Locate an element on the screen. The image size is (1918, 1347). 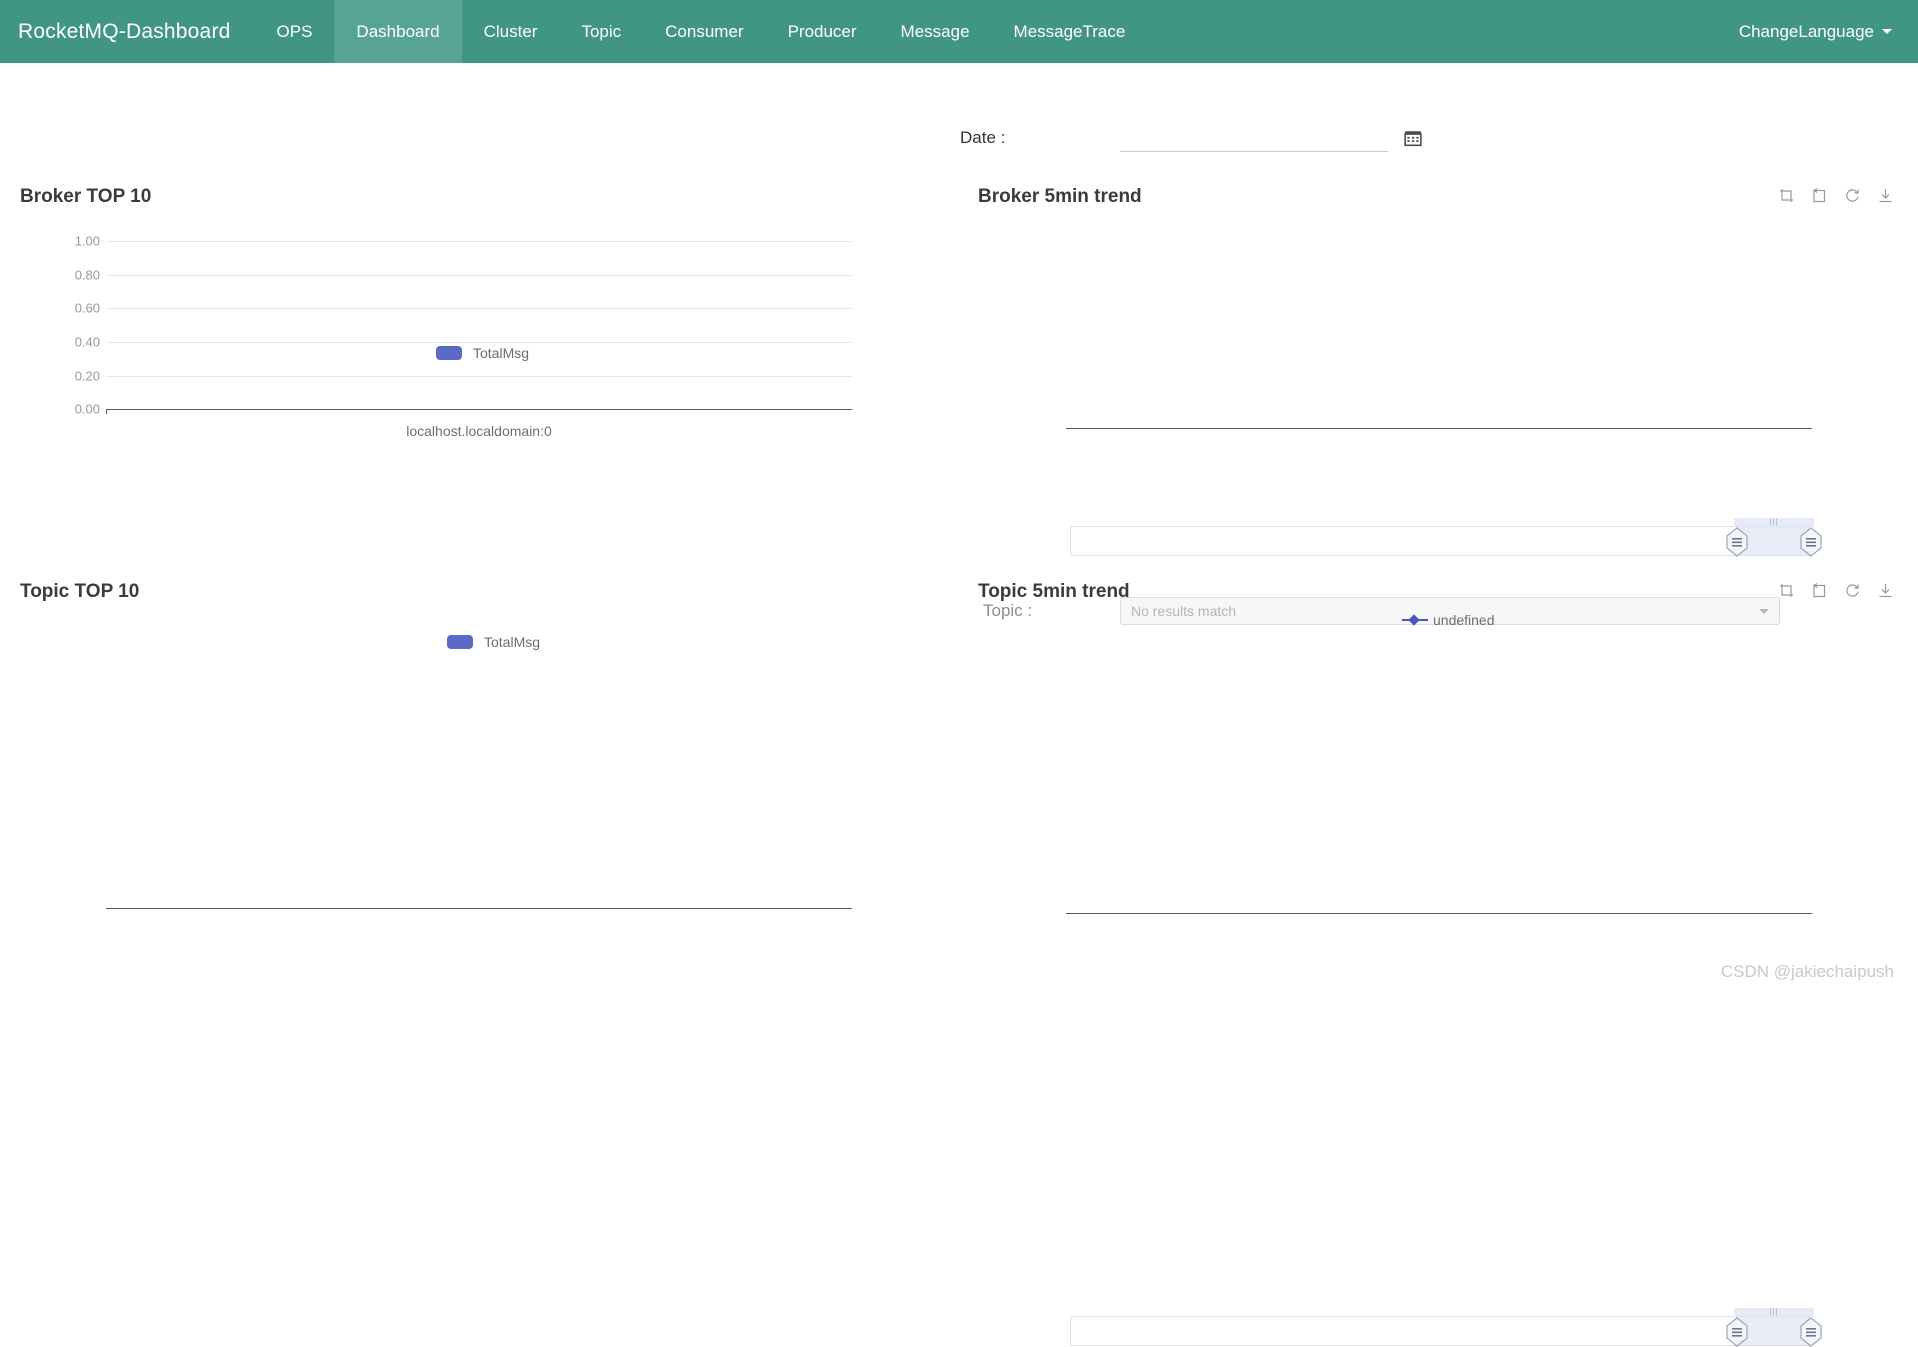
legend-label-totalmsg: TotalMsg is located at coordinates (512, 642).